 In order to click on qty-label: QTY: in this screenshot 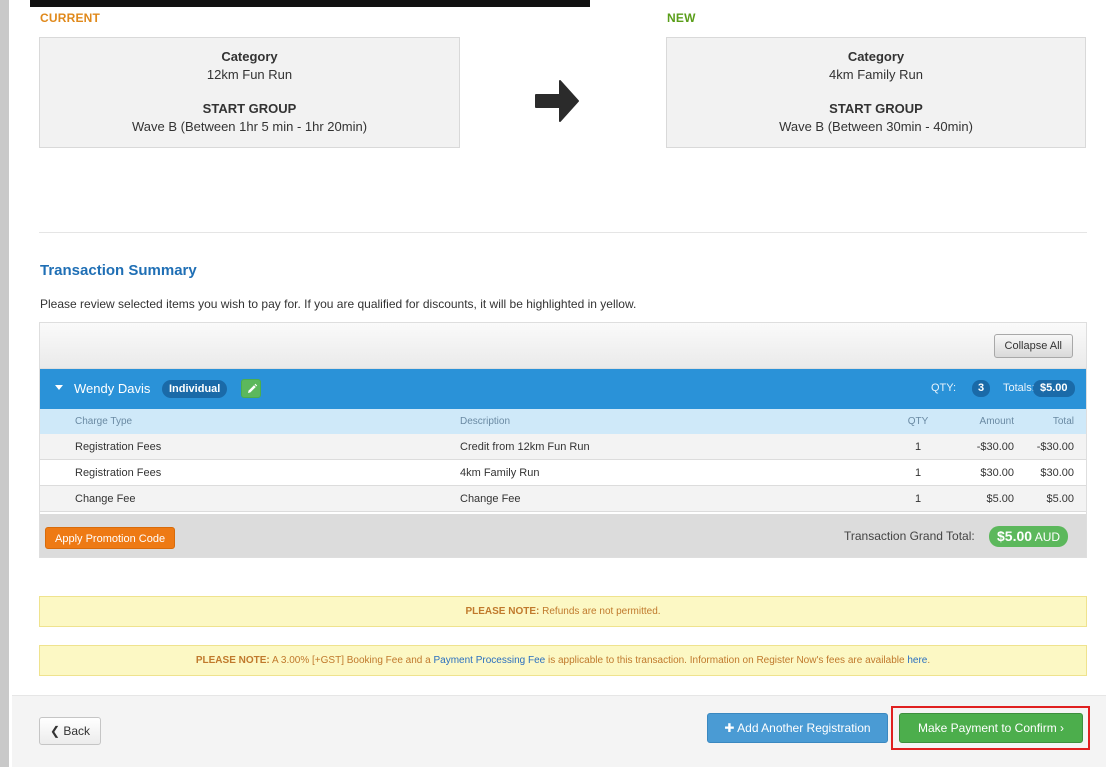, I will do `click(944, 388)`.